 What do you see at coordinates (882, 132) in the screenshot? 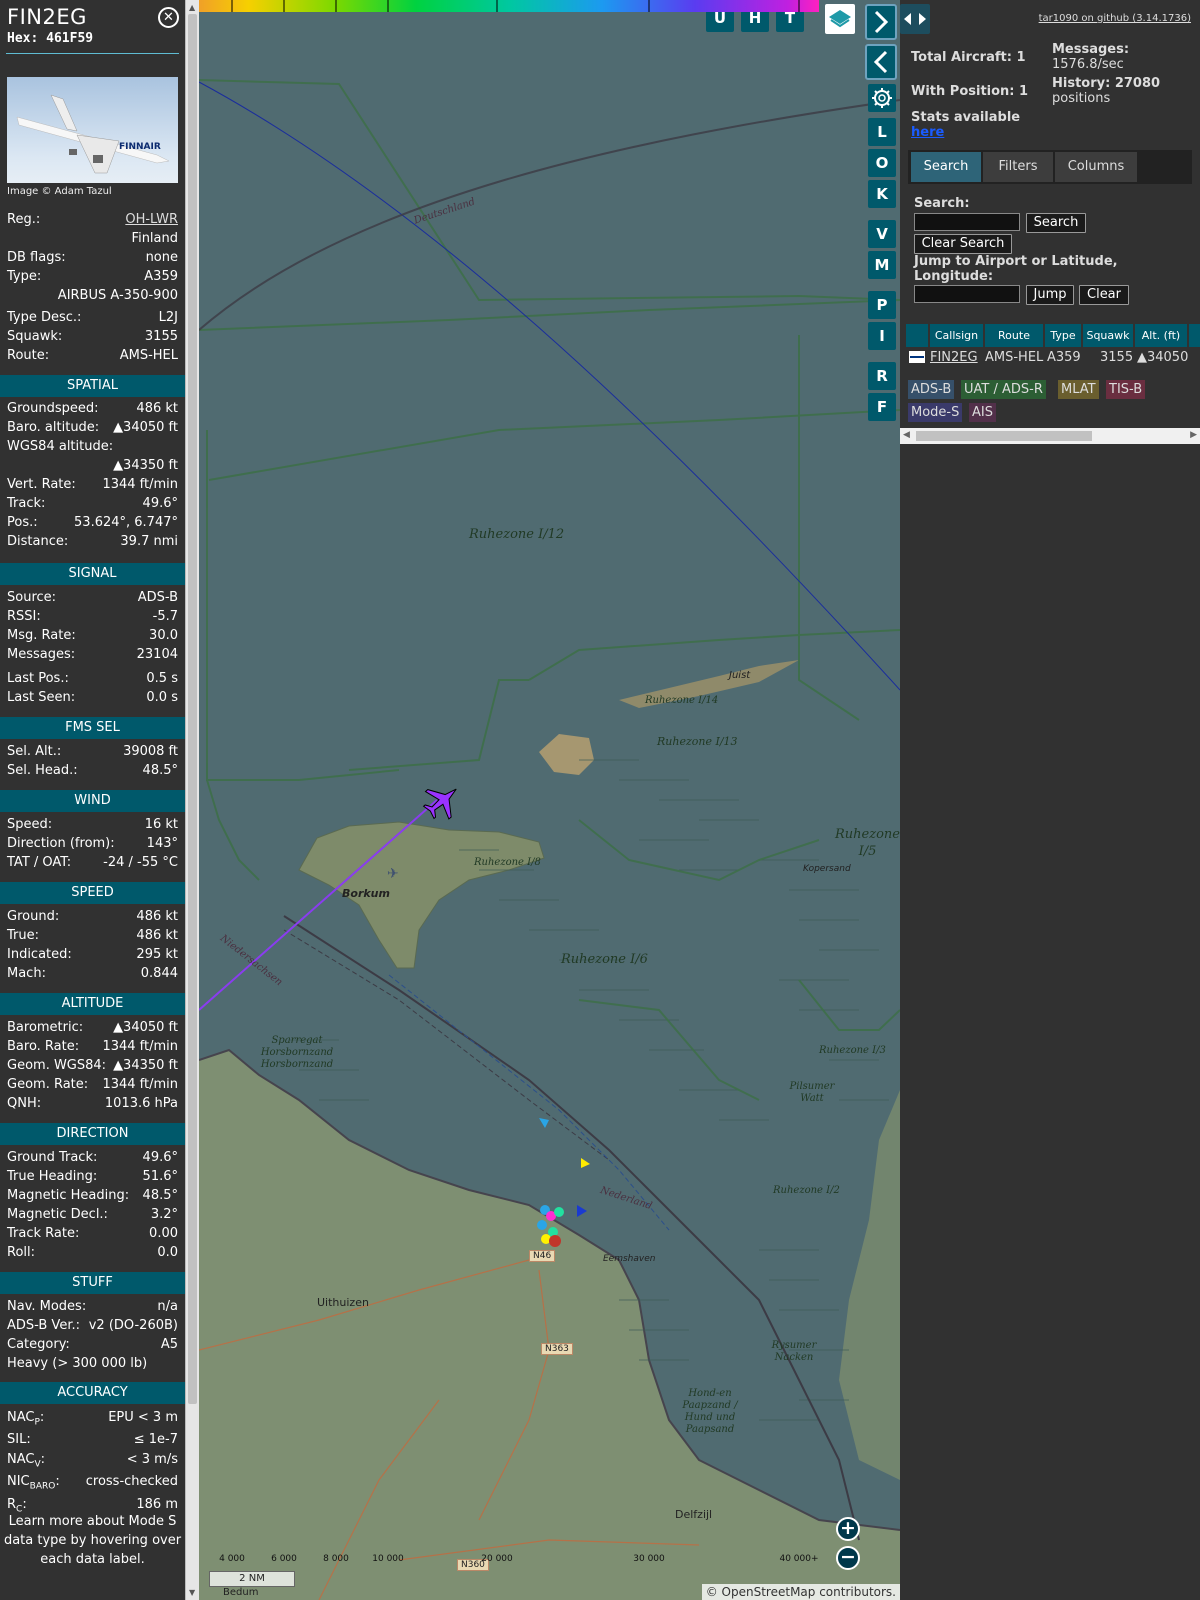
I see `button-l: L` at bounding box center [882, 132].